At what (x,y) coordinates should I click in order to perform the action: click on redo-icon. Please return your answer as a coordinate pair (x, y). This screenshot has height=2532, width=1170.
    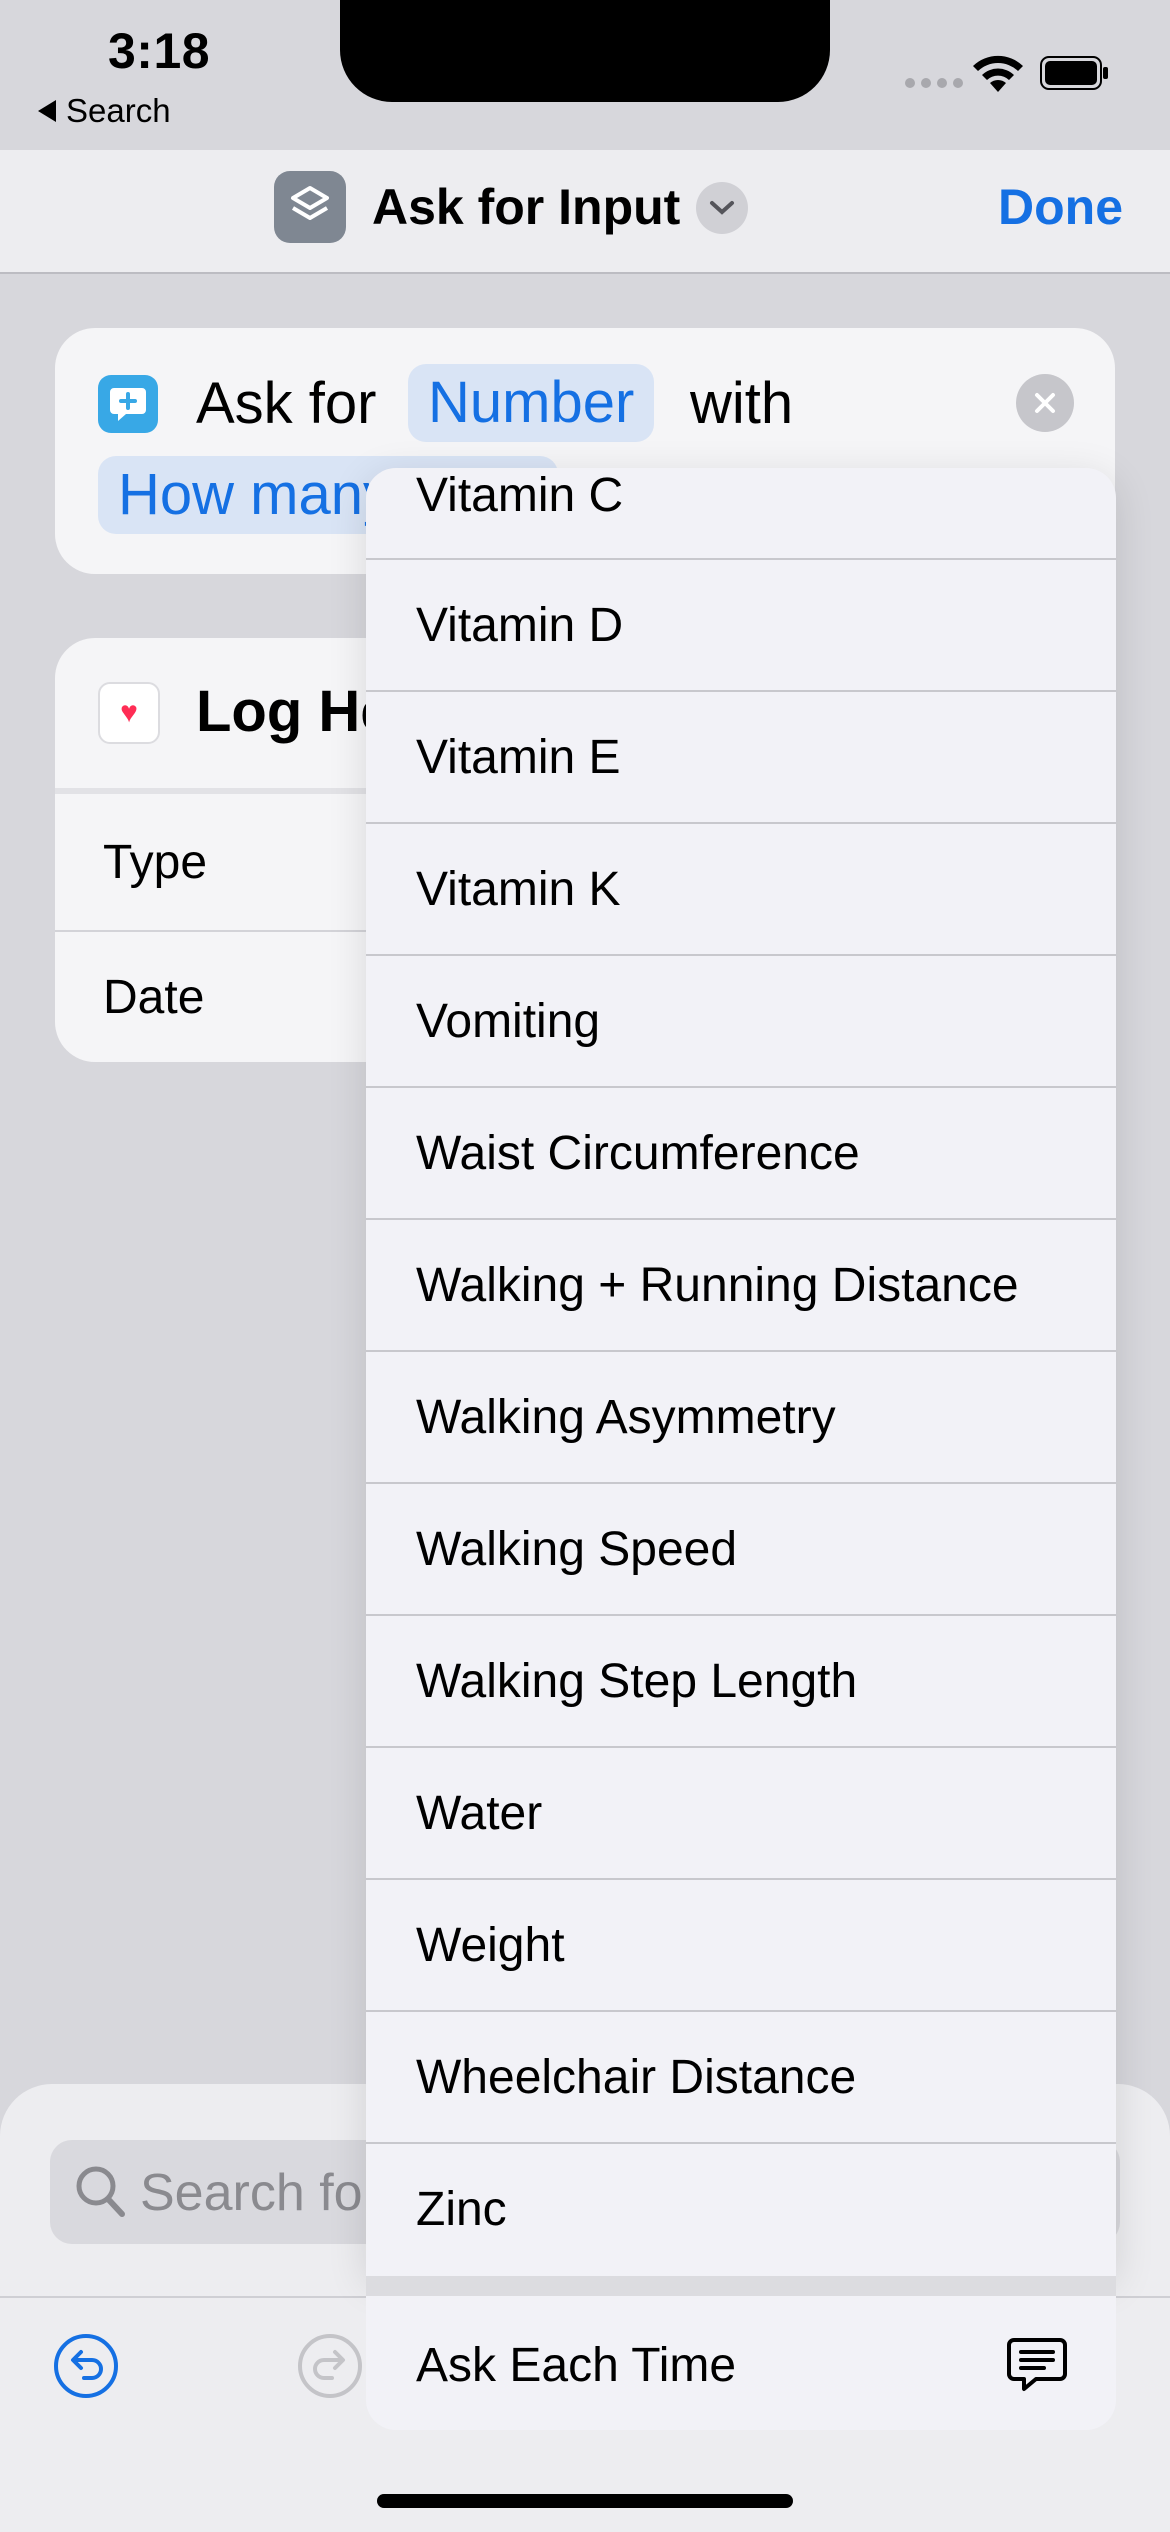
    Looking at the image, I should click on (330, 2366).